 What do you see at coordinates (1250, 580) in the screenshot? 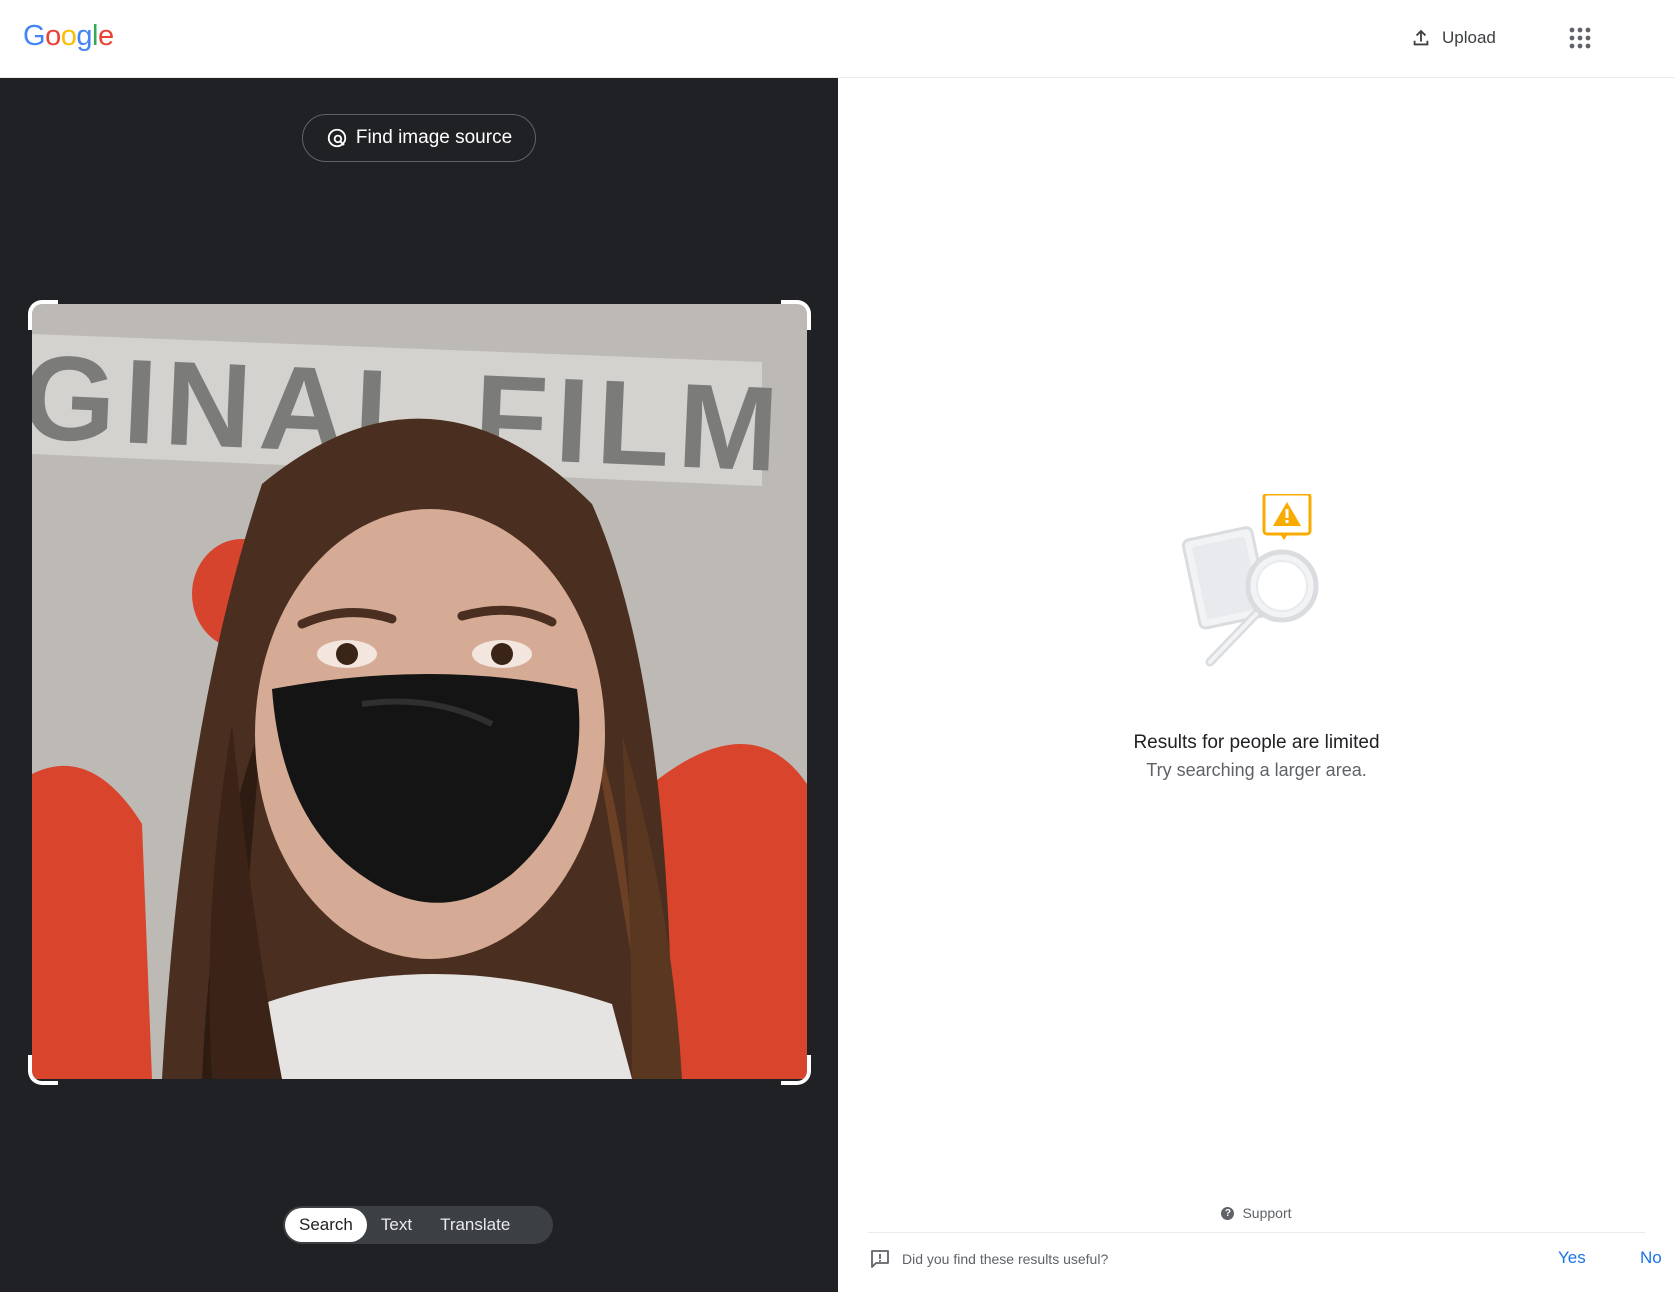
I see `limited-results-illustration` at bounding box center [1250, 580].